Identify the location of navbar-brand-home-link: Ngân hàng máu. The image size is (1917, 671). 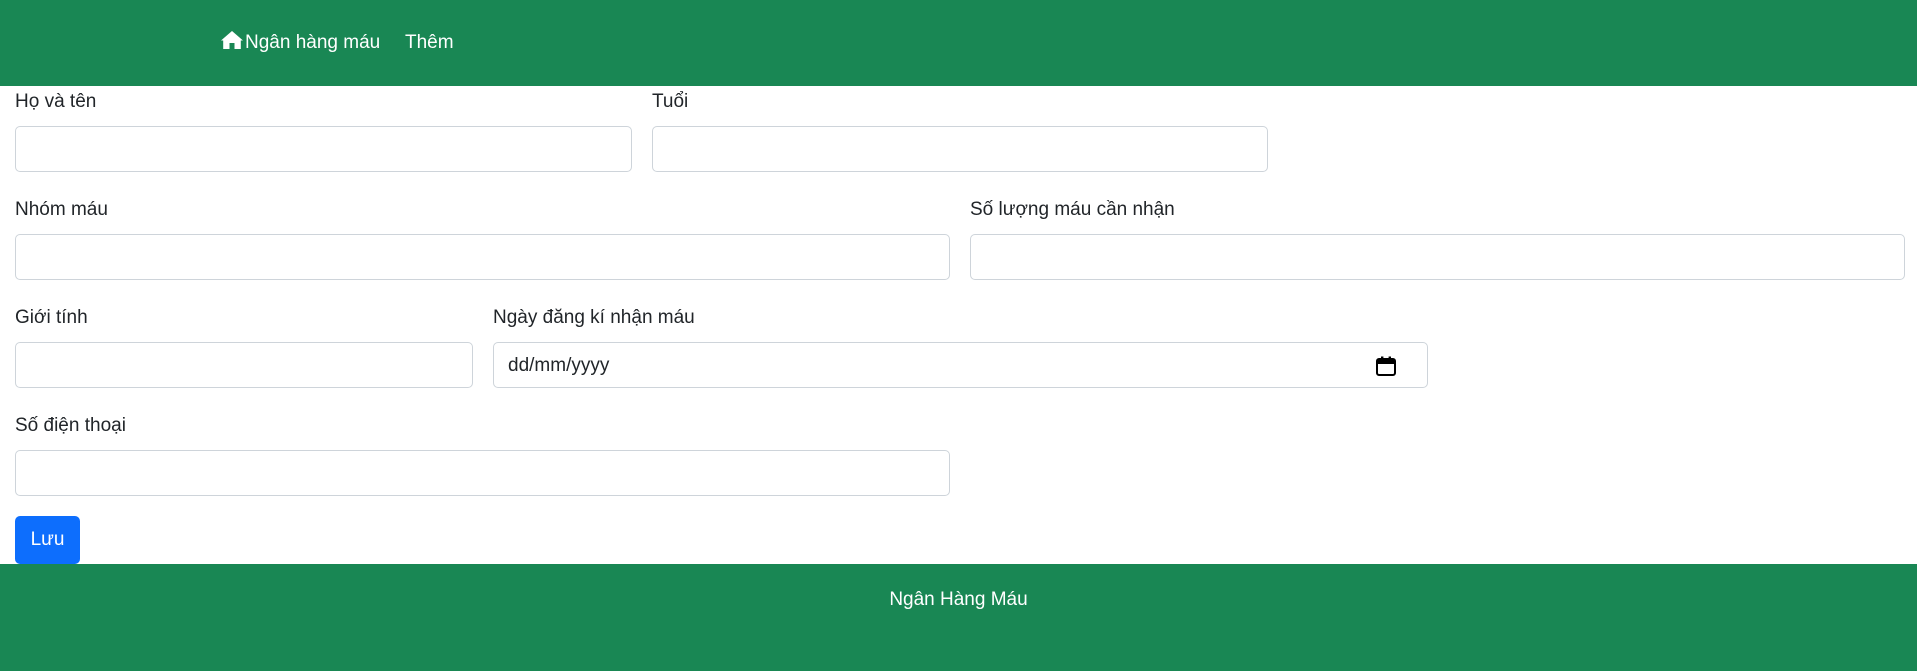
(300, 43).